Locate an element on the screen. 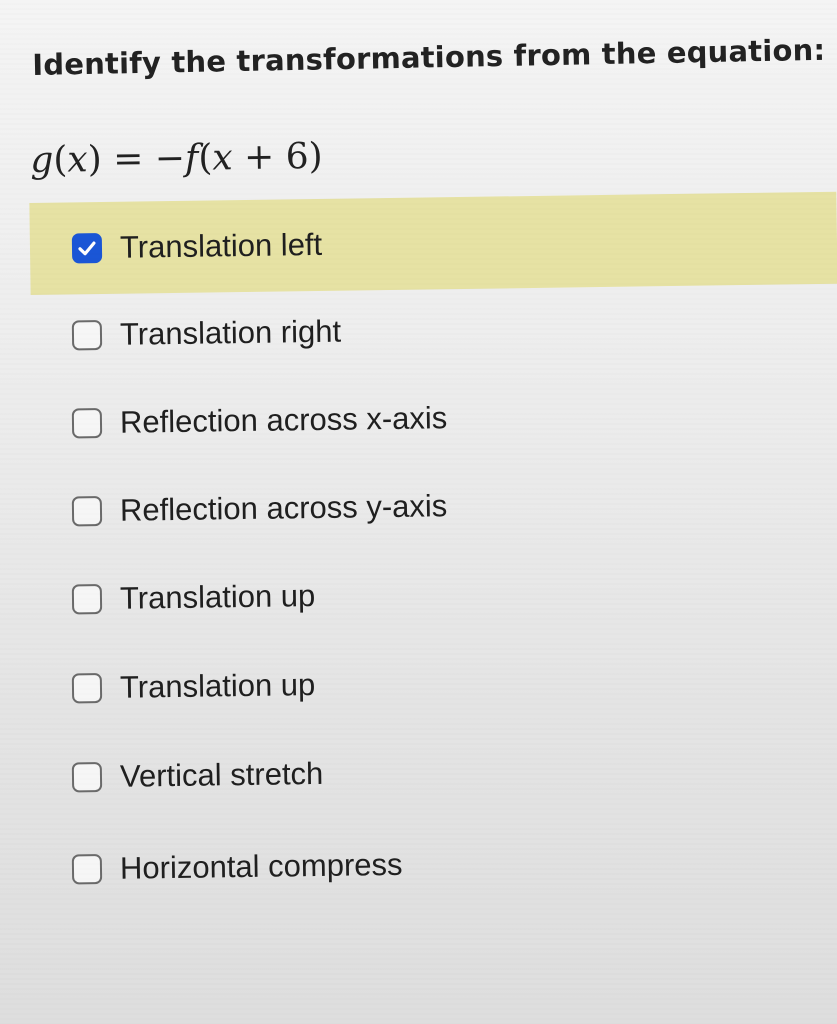 This screenshot has height=1024, width=837. option-reflection-x-axis: Reflection across x-axis is located at coordinates (433, 418).